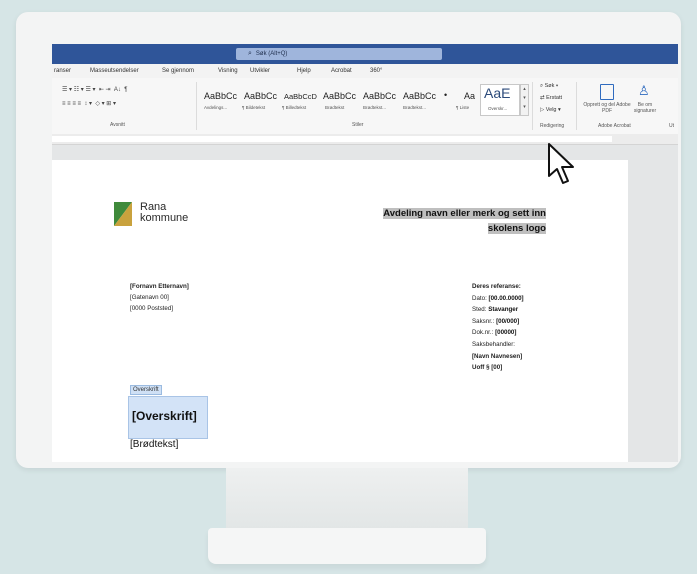 The height and width of the screenshot is (574, 697). What do you see at coordinates (552, 126) in the screenshot?
I see `group-label-redigering: Redigering` at bounding box center [552, 126].